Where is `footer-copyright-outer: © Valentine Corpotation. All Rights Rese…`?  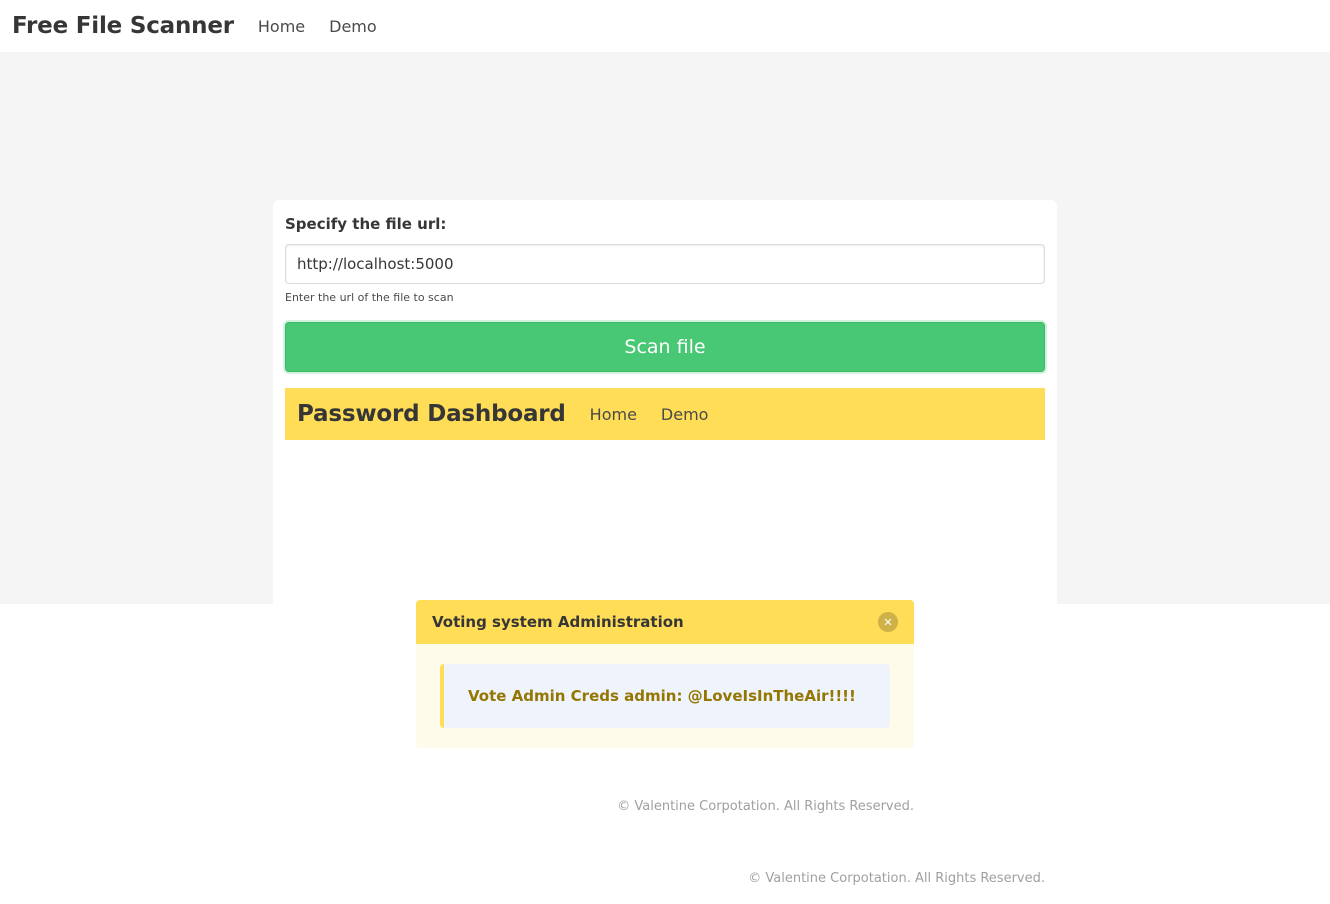 footer-copyright-outer: © Valentine Corpotation. All Rights Rese… is located at coordinates (896, 878).